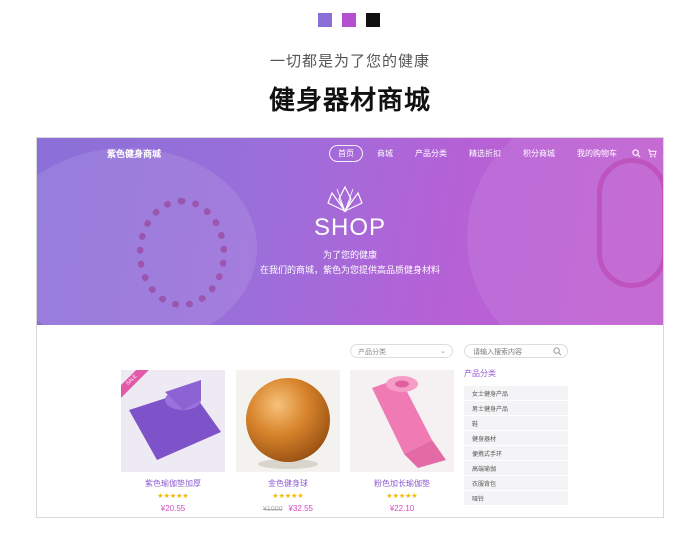 The width and height of the screenshot is (700, 539). I want to click on swatch-magenta, so click(349, 20).